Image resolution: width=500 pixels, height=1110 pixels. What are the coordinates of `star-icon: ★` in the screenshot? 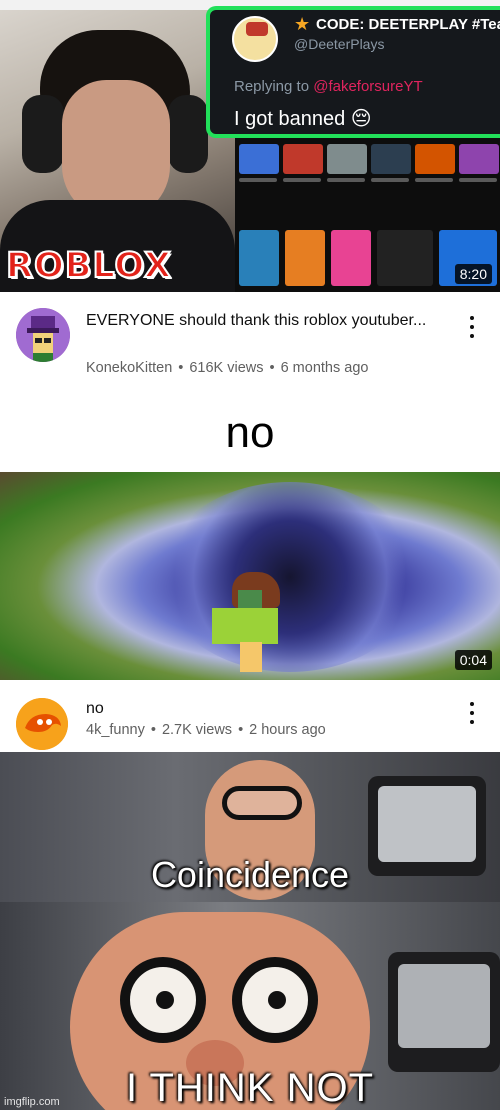 It's located at (302, 24).